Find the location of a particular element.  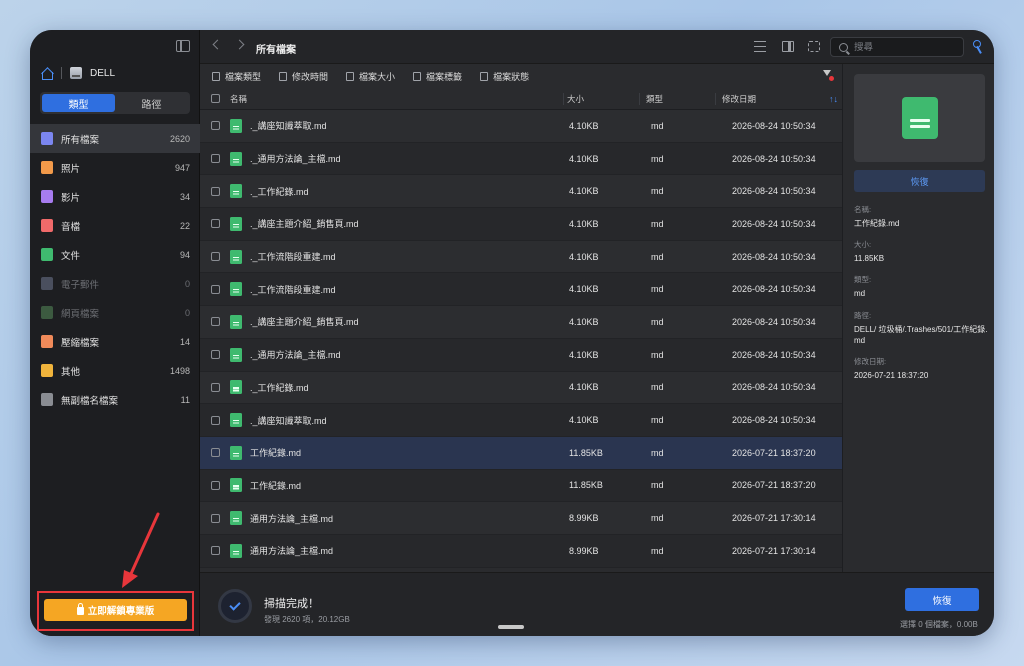

sidebar-category: 音檔 22 is located at coordinates (115, 225).